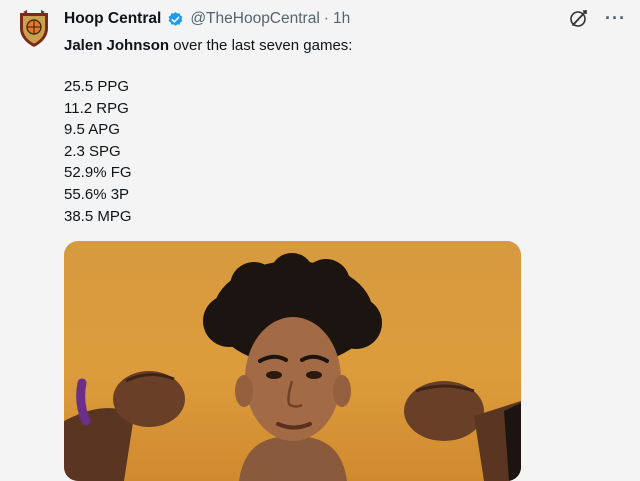  Describe the element at coordinates (112, 19) in the screenshot. I see `account-name: Hoop Central` at that location.